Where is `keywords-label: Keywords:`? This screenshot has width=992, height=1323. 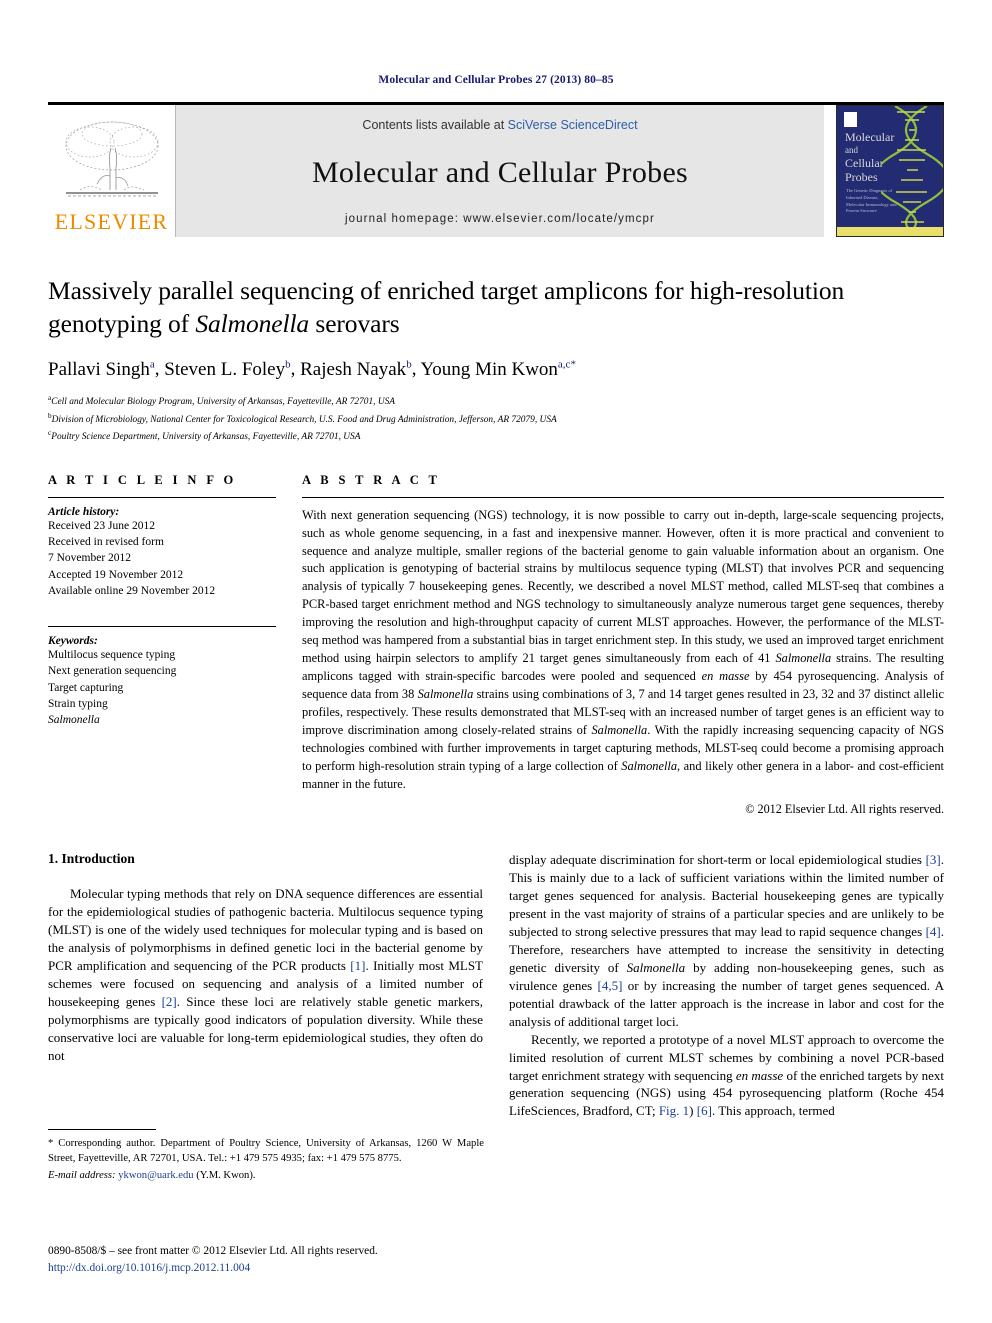 keywords-label: Keywords: is located at coordinates (73, 640).